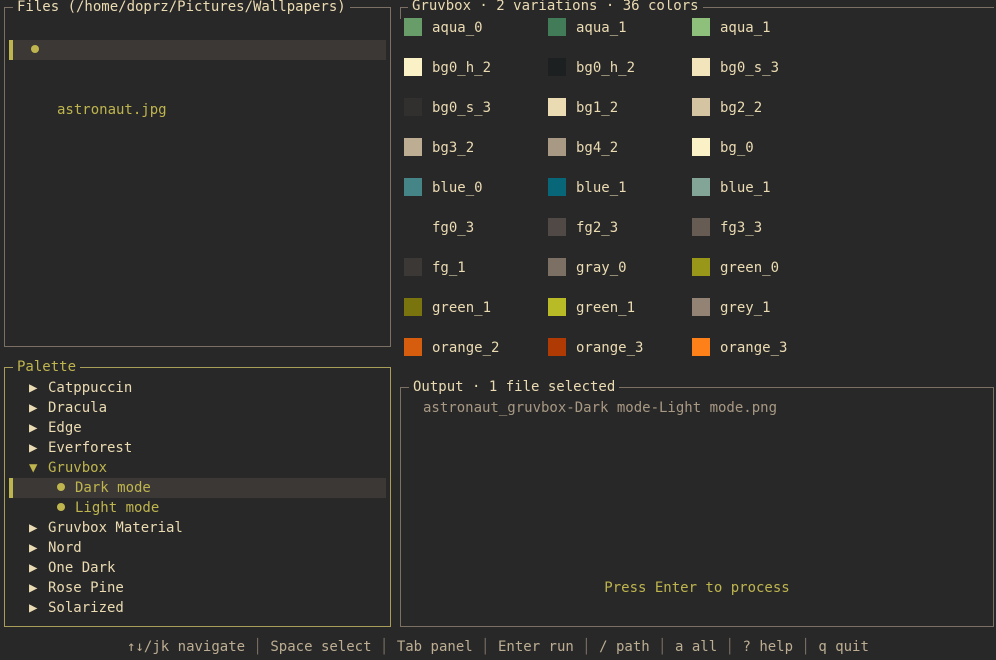  I want to click on palette-variant-label: Dark mode, so click(113, 488).